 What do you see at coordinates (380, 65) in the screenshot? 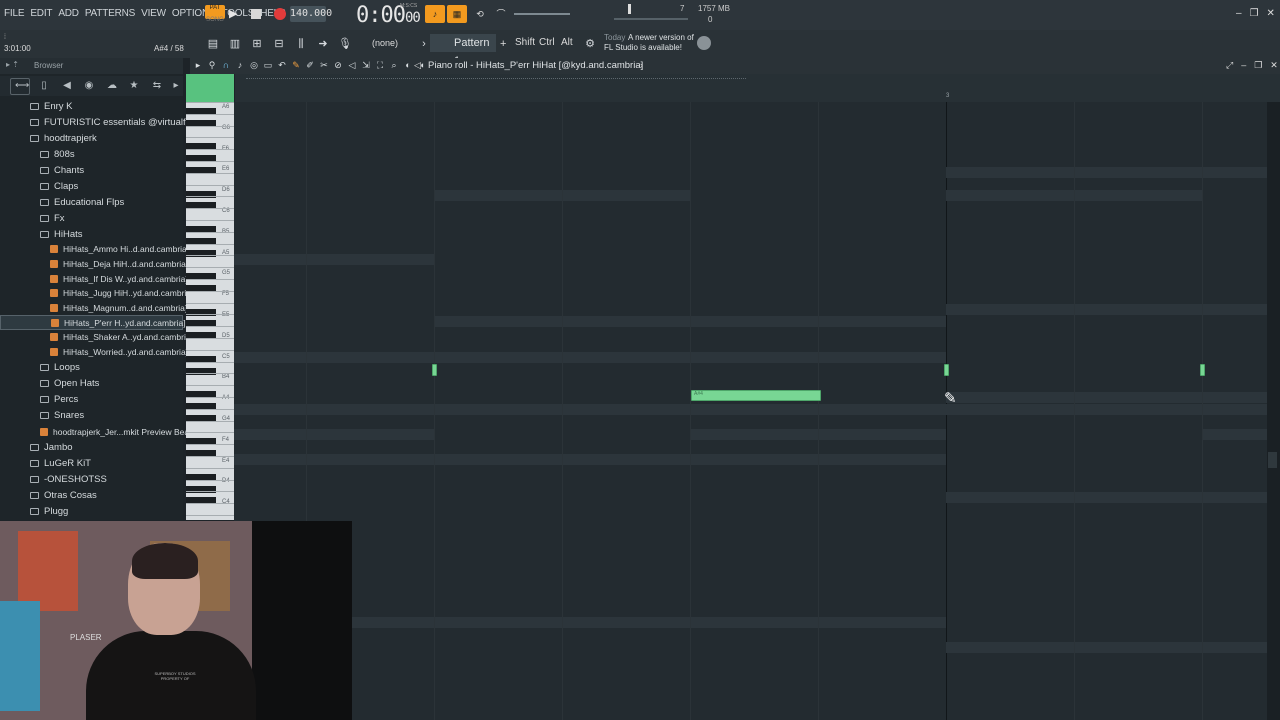
I see `pr-select-icon: ⛶` at bounding box center [380, 65].